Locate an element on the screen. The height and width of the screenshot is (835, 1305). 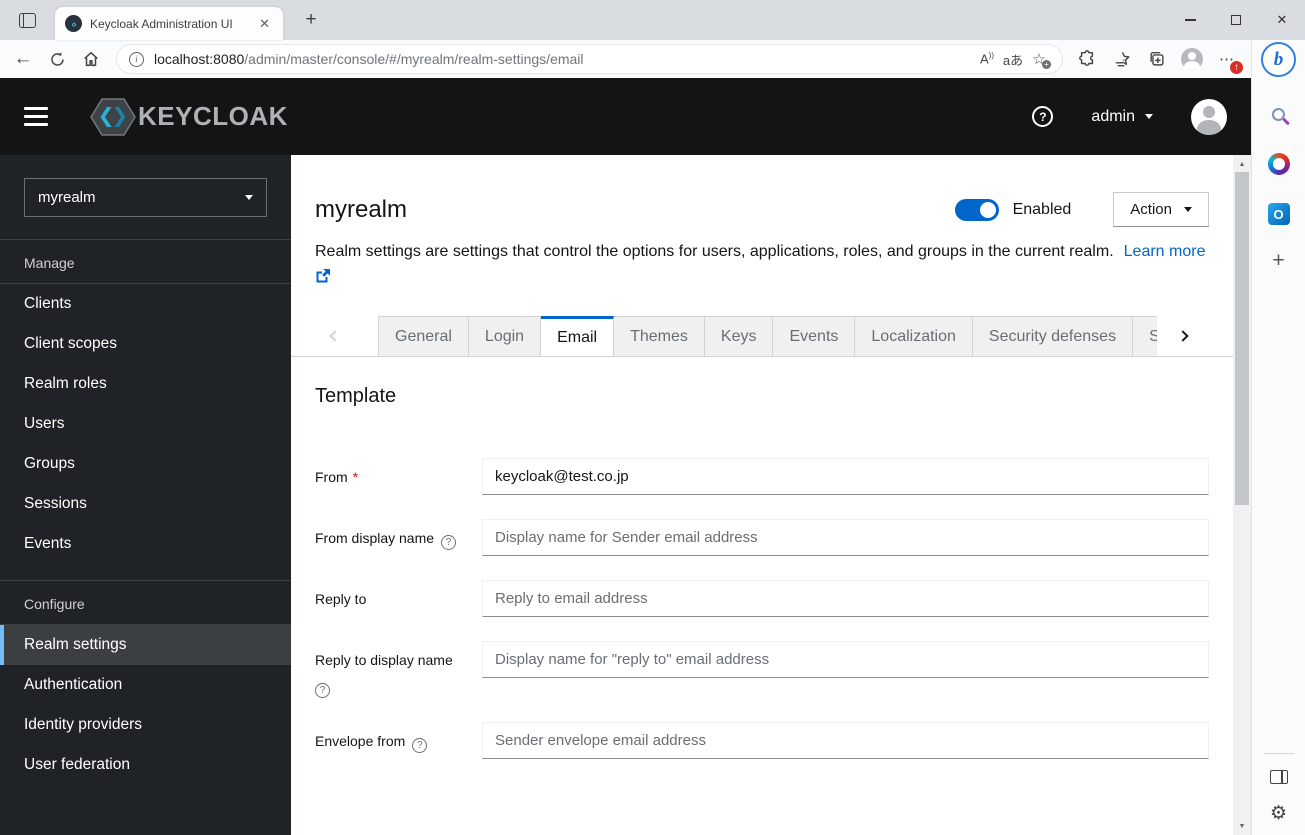
home-button is located at coordinates (91, 59).